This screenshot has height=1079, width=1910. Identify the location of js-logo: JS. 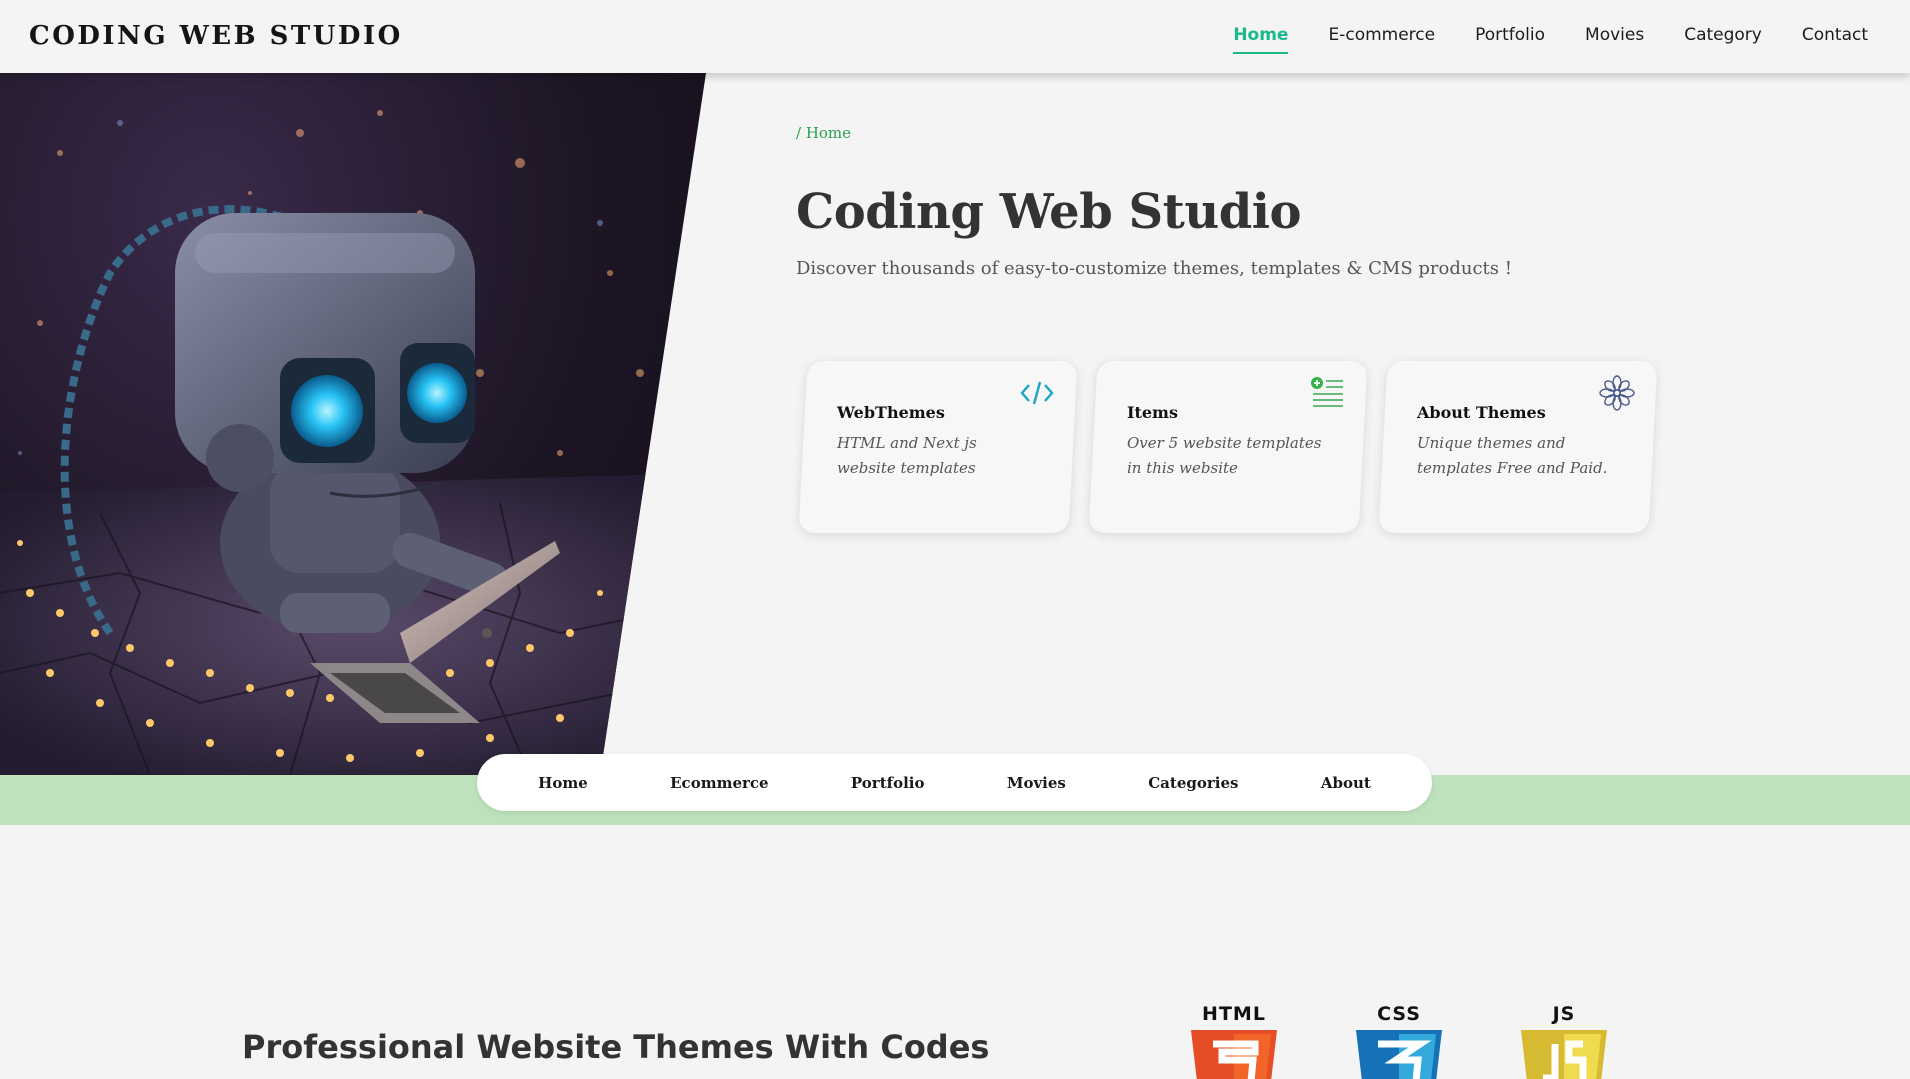
(1564, 1041).